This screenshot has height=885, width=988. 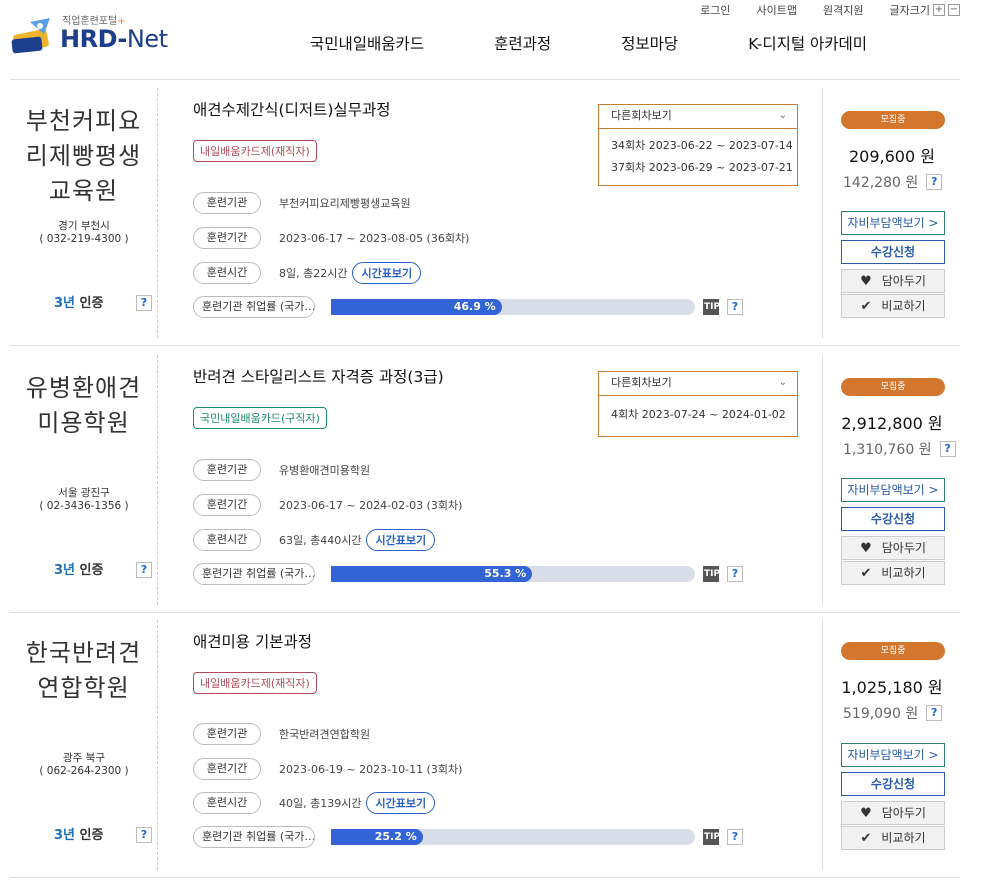 I want to click on org-label: 훈련기관, so click(x=227, y=203).